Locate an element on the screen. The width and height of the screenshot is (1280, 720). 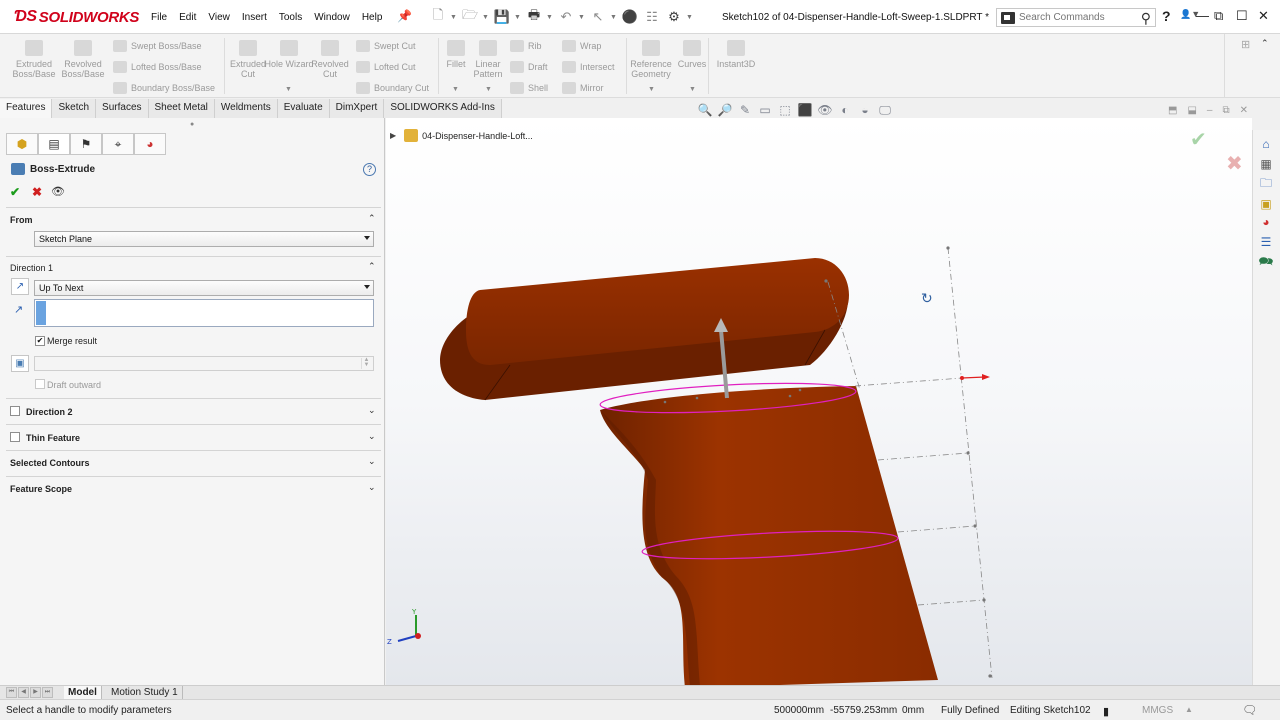
confirm-ok-icon: ✔ is located at coordinates (1198, 139).